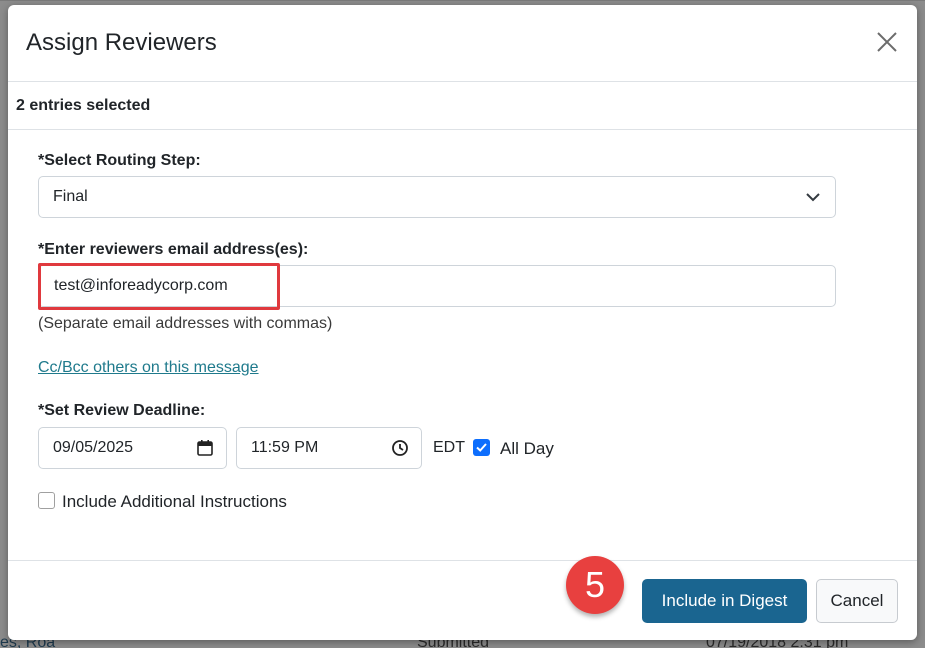  What do you see at coordinates (527, 448) in the screenshot?
I see `all-day-label: All Day` at bounding box center [527, 448].